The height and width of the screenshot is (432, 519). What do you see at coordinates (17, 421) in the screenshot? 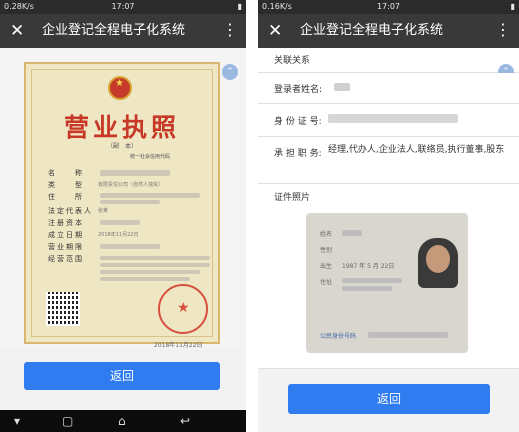
I see `nav-menu-icon: ▾` at bounding box center [17, 421].